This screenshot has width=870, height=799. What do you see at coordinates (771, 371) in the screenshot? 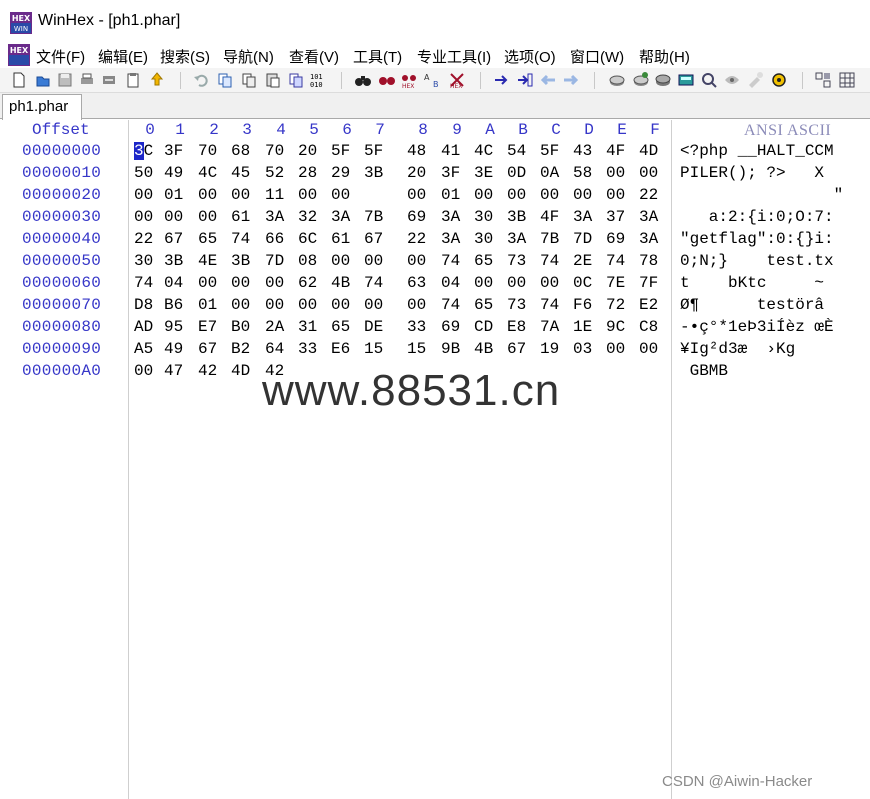
I see `ascii-text: GBMB` at bounding box center [771, 371].